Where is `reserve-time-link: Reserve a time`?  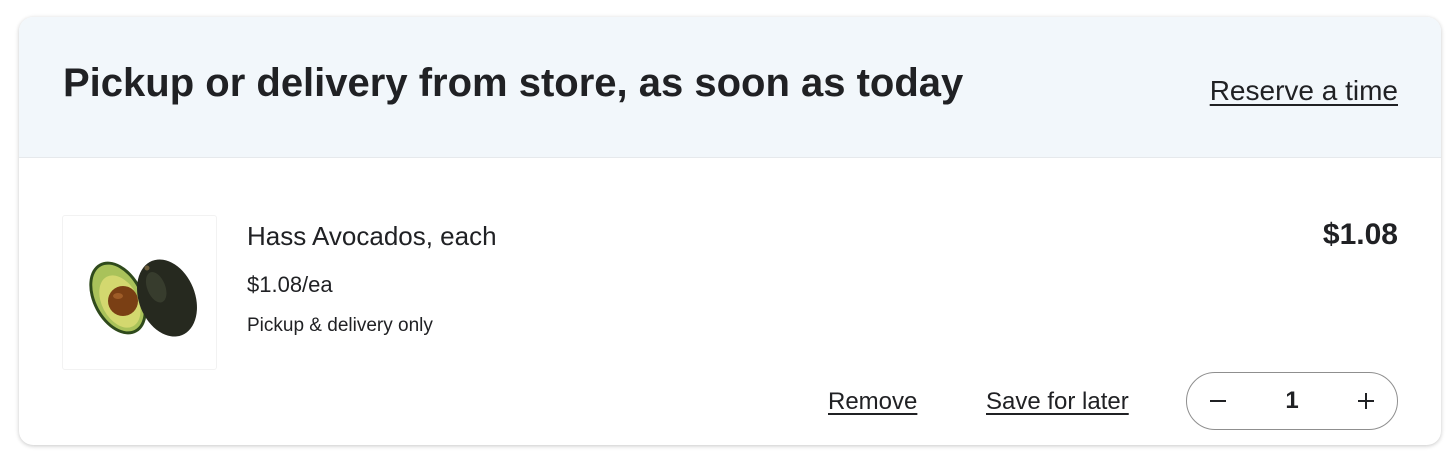
reserve-time-link: Reserve a time is located at coordinates (1304, 91).